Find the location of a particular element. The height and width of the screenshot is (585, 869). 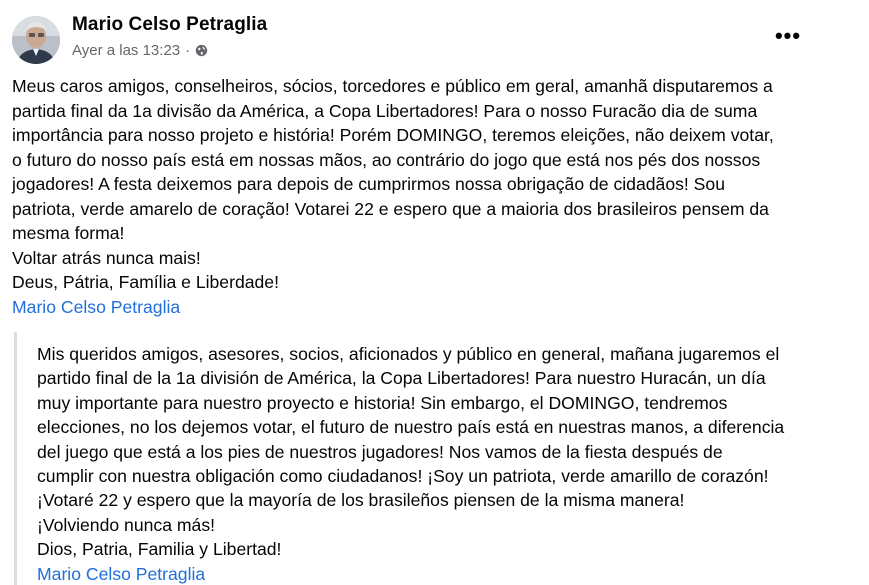

translation-line: ¡Volviendo nunca más! is located at coordinates (126, 524).